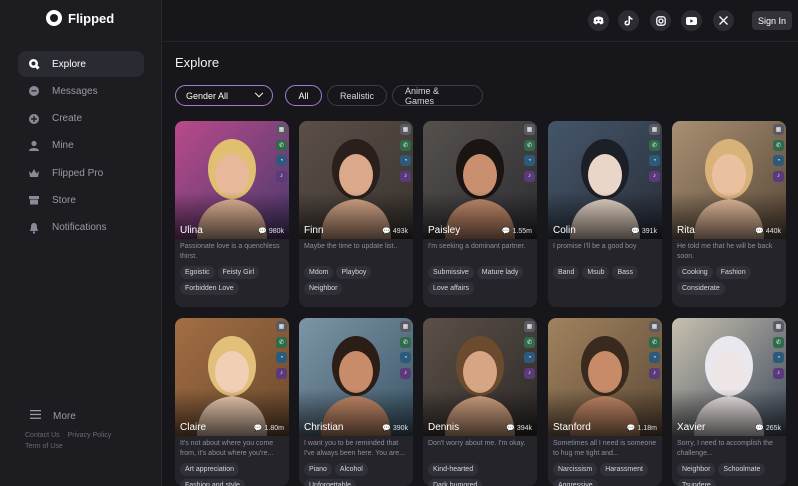  I want to click on character-tag: Harassment, so click(624, 469).